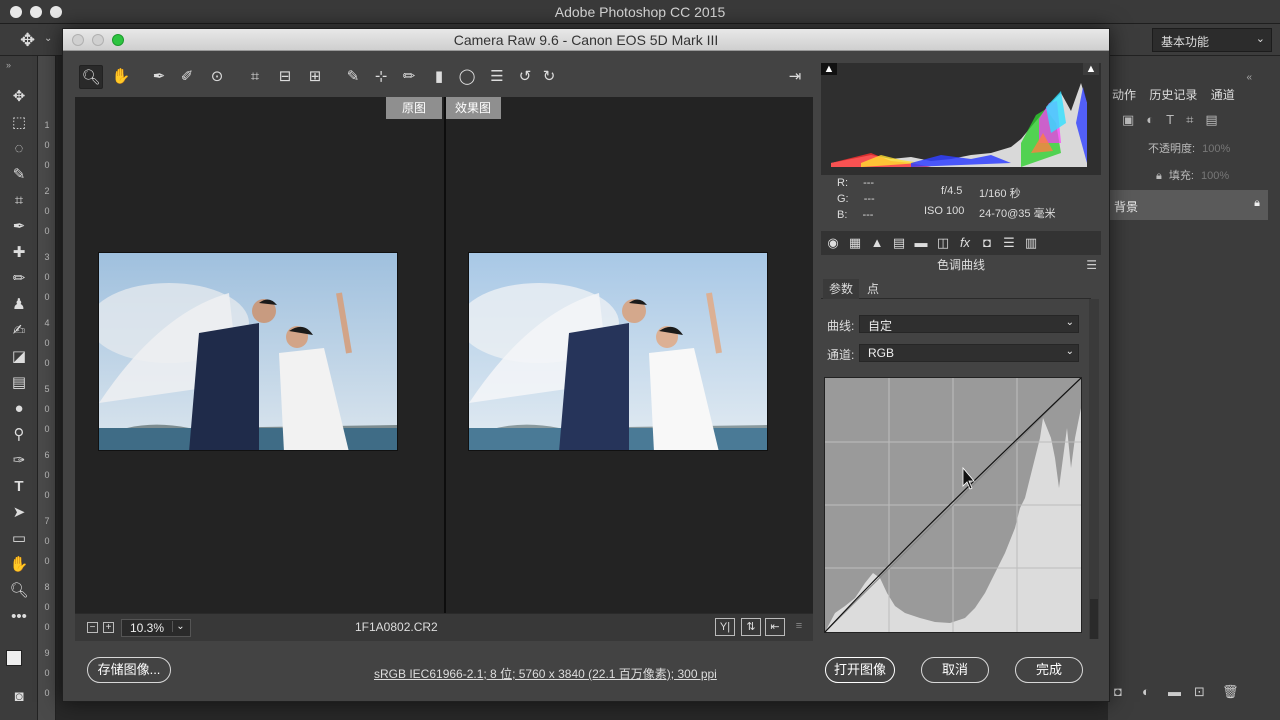 The width and height of the screenshot is (1280, 720). I want to click on effects-panel-icon: fx, so click(965, 243).